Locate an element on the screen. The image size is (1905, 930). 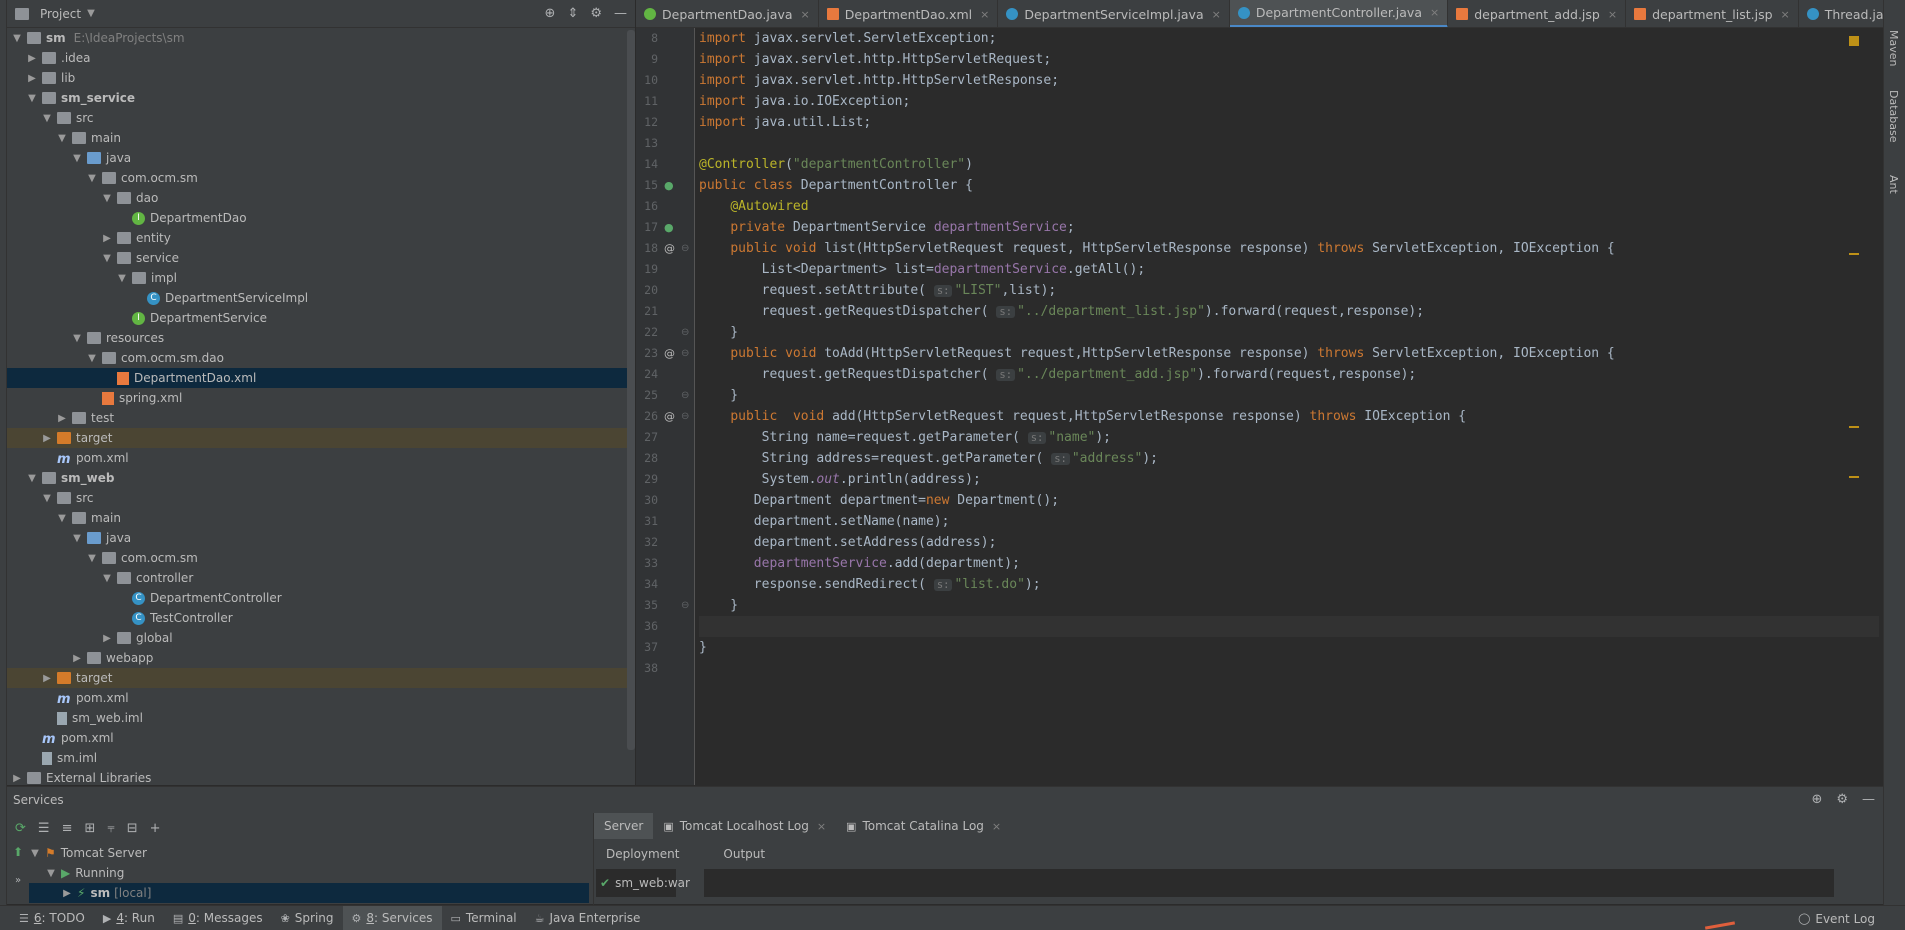
tree-item: ▼ sm_web is located at coordinates (317, 478).